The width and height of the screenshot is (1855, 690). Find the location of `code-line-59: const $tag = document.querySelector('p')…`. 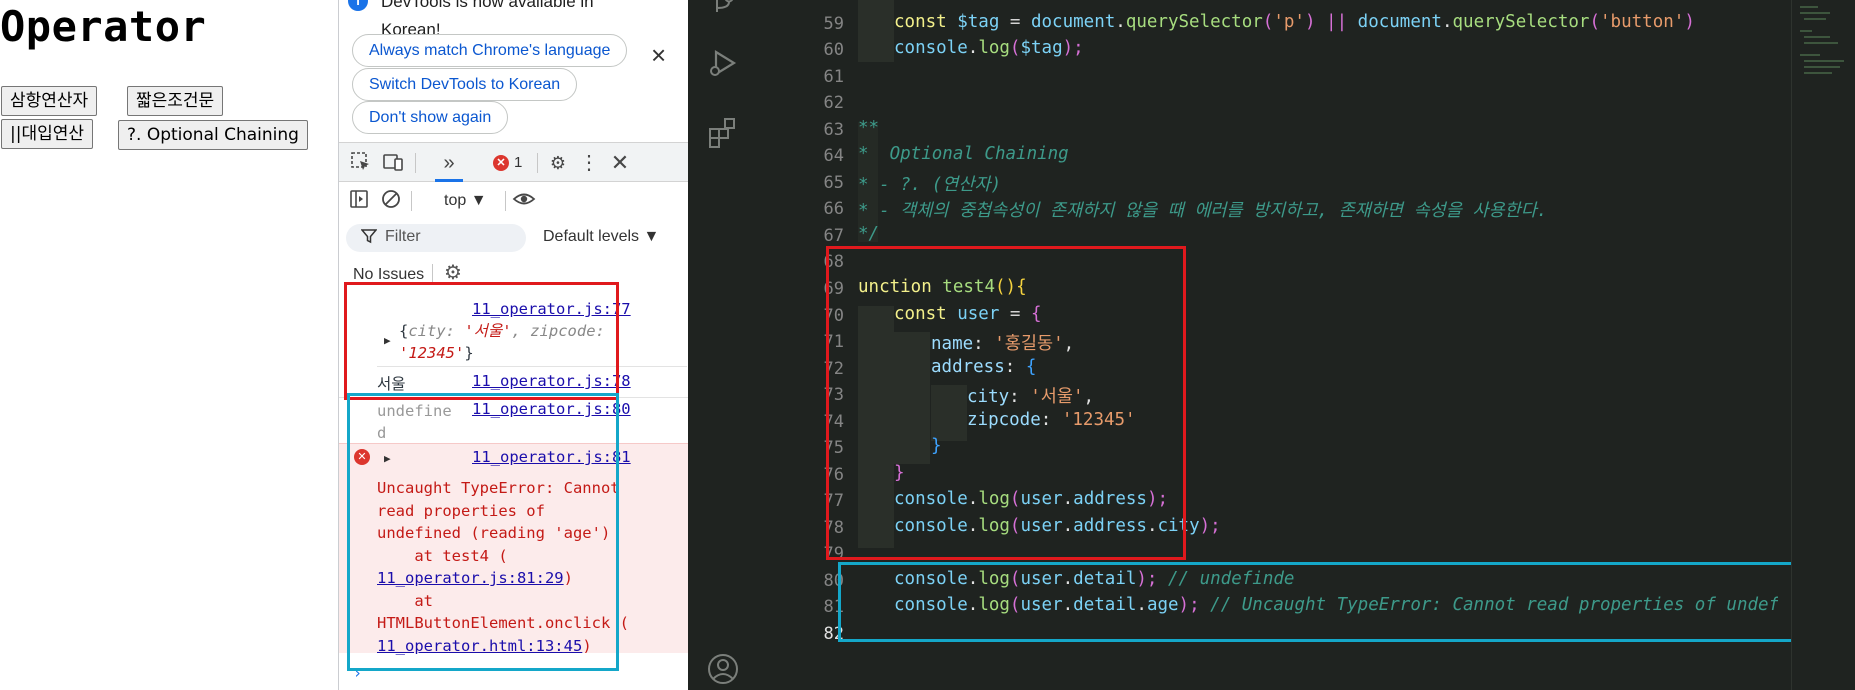

code-line-59: const $tag = document.querySelector('p')… is located at coordinates (1294, 22).